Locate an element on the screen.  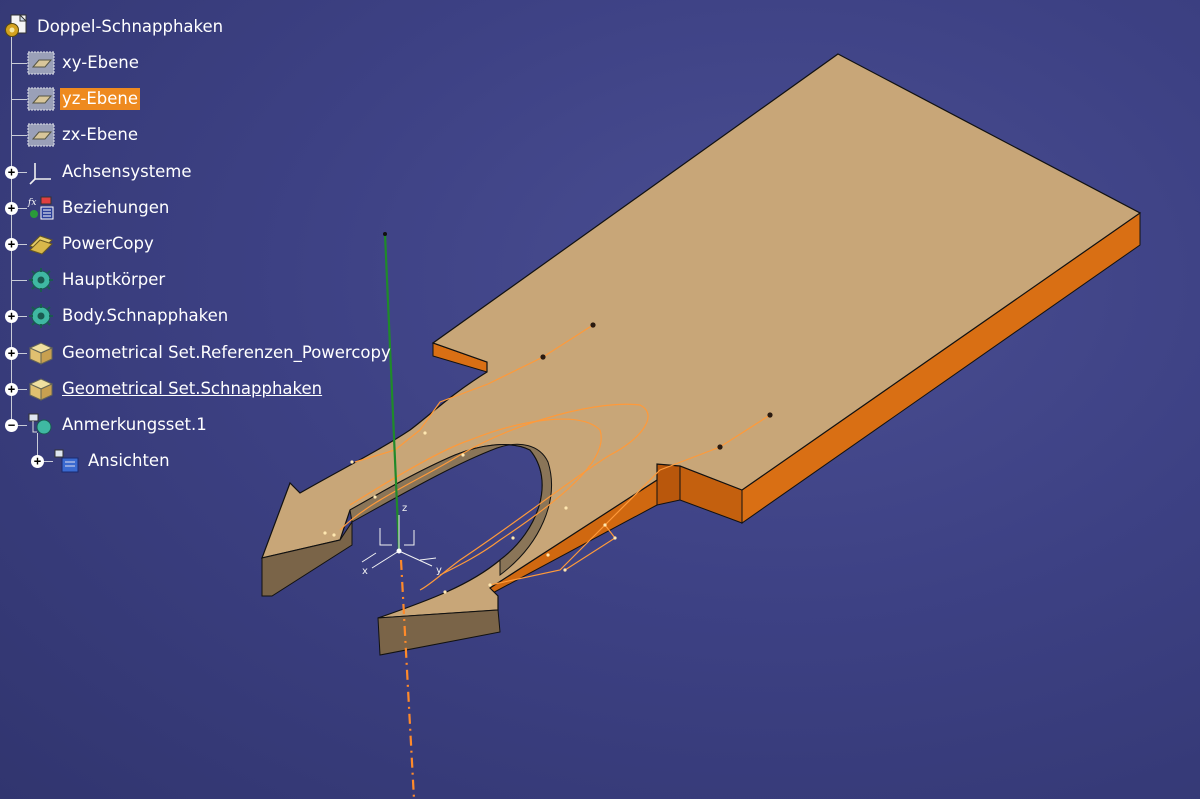
tree-item: yz-Ebene is located at coordinates (84, 99).